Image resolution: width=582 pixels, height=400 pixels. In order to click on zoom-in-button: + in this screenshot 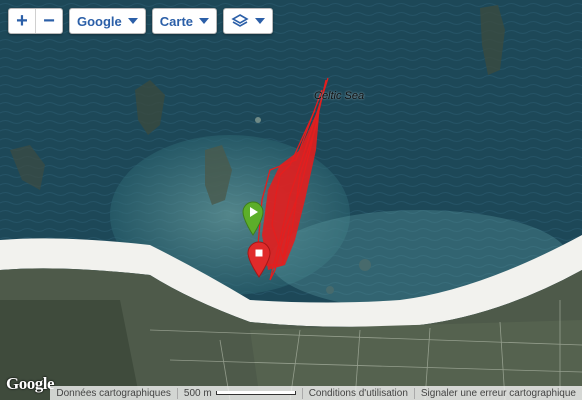, I will do `click(22, 21)`.